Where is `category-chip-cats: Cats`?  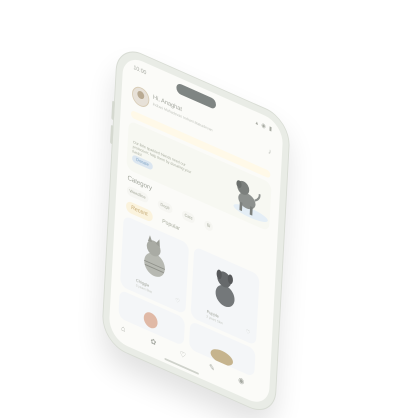 category-chip-cats: Cats is located at coordinates (188, 217).